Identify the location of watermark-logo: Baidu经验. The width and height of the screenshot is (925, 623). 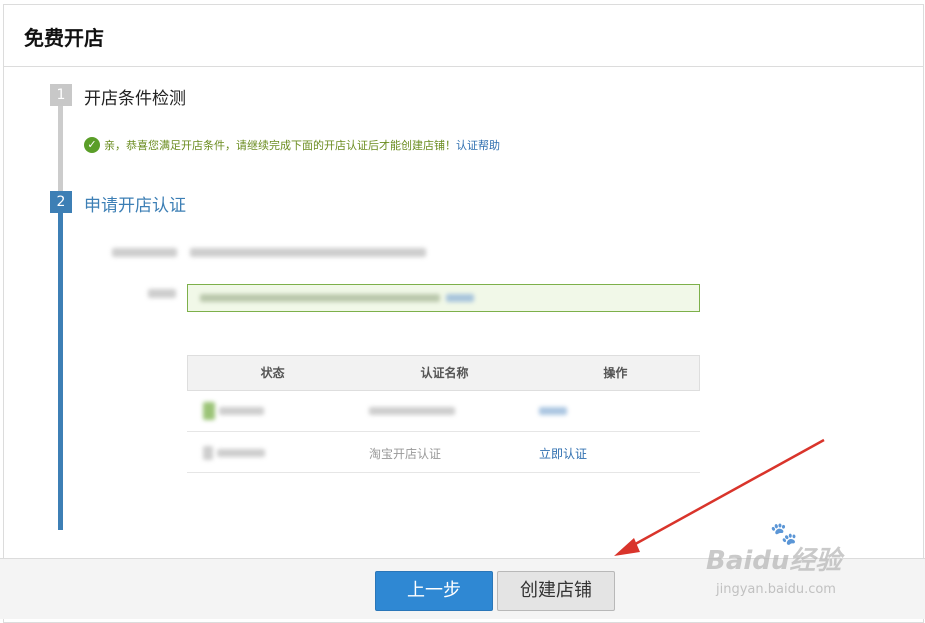
(774, 561).